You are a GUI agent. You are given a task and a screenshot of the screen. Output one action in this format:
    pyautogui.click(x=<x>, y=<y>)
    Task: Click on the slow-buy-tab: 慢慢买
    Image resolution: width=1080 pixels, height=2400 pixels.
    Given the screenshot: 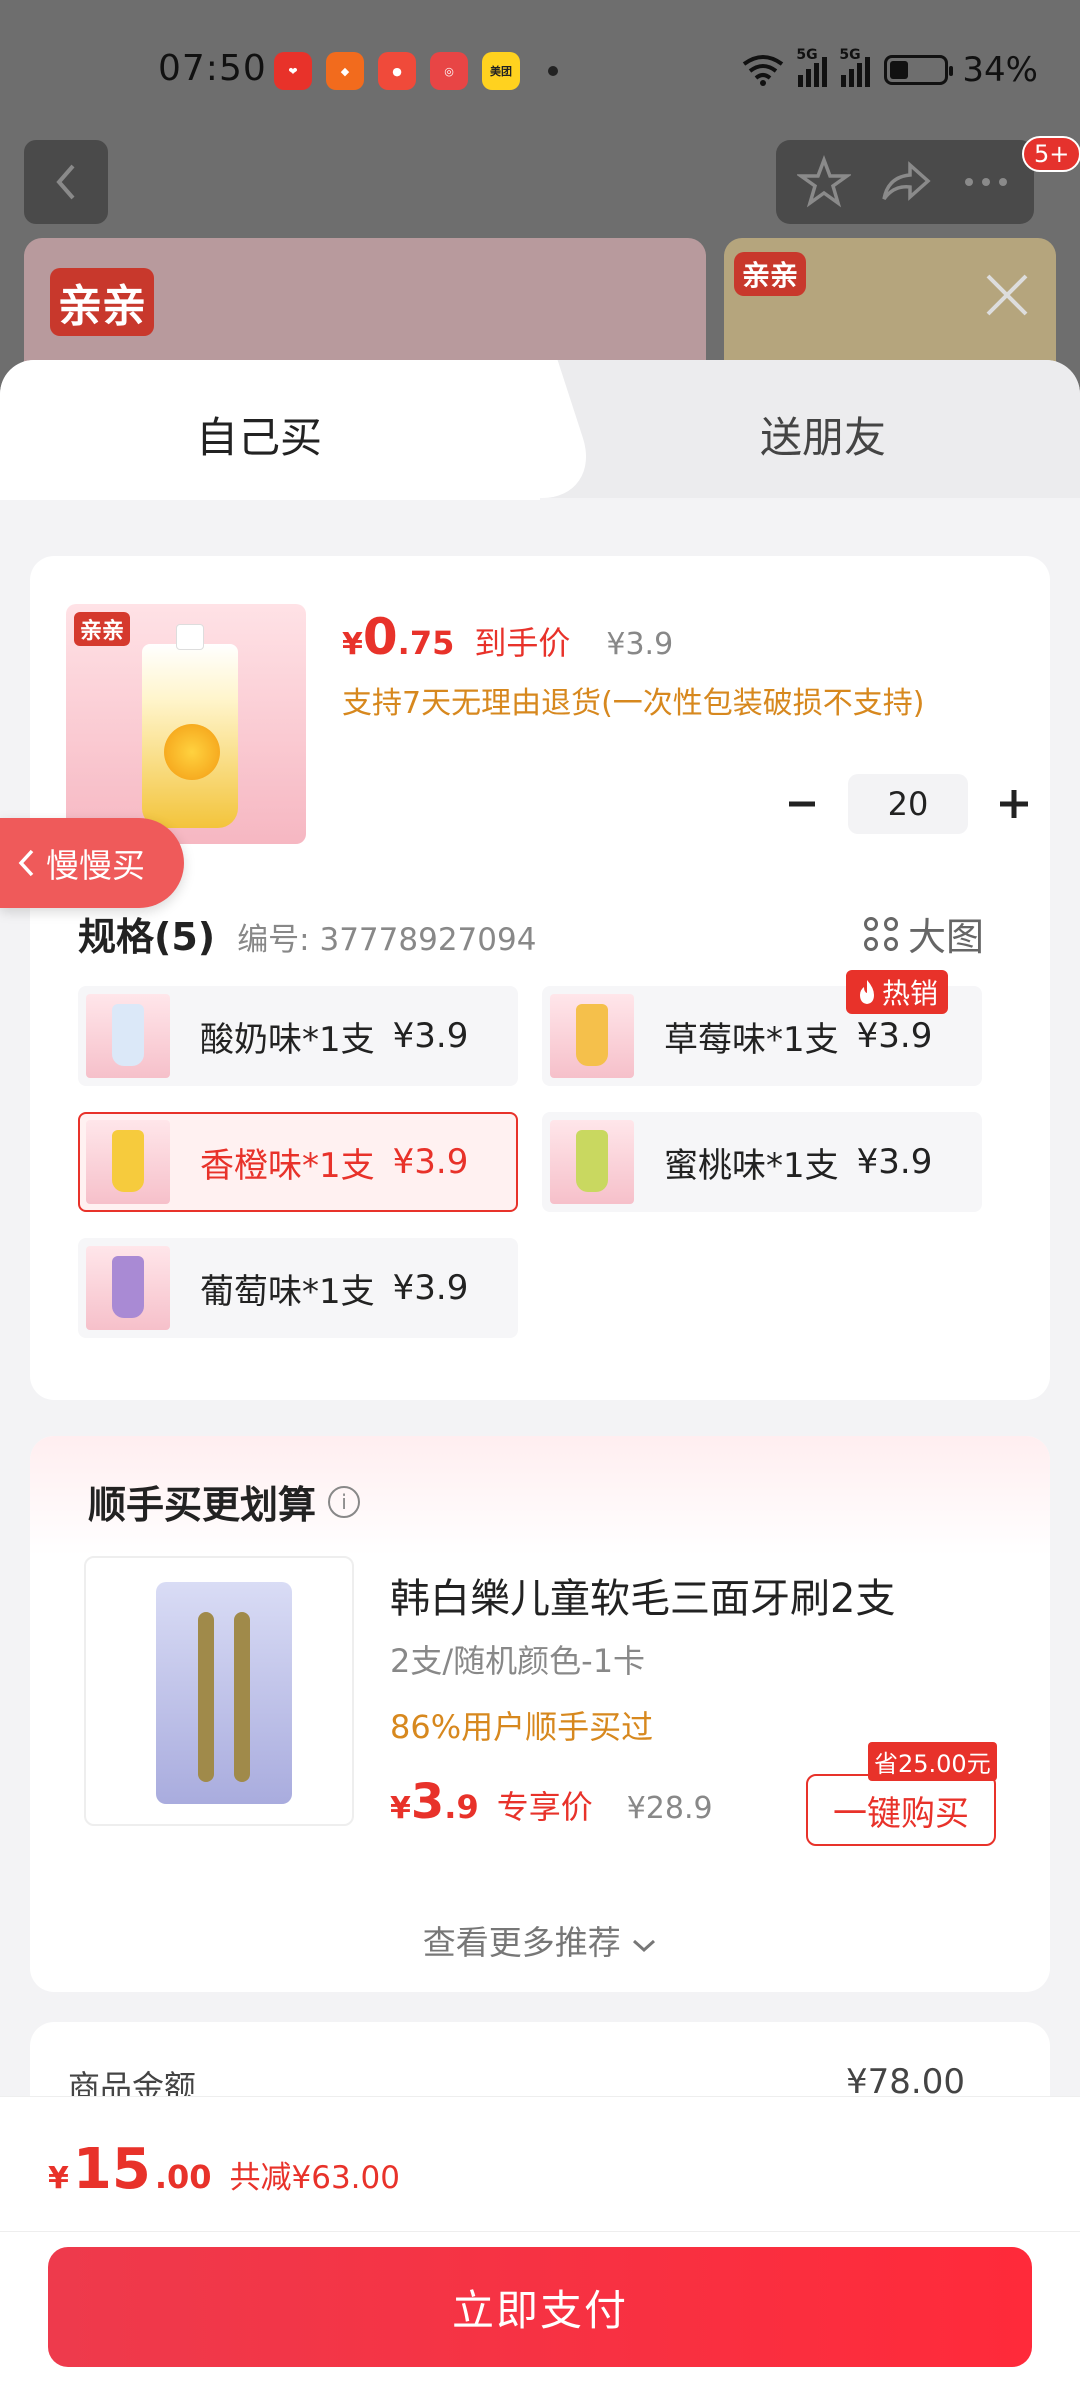 What is the action you would take?
    pyautogui.click(x=92, y=863)
    